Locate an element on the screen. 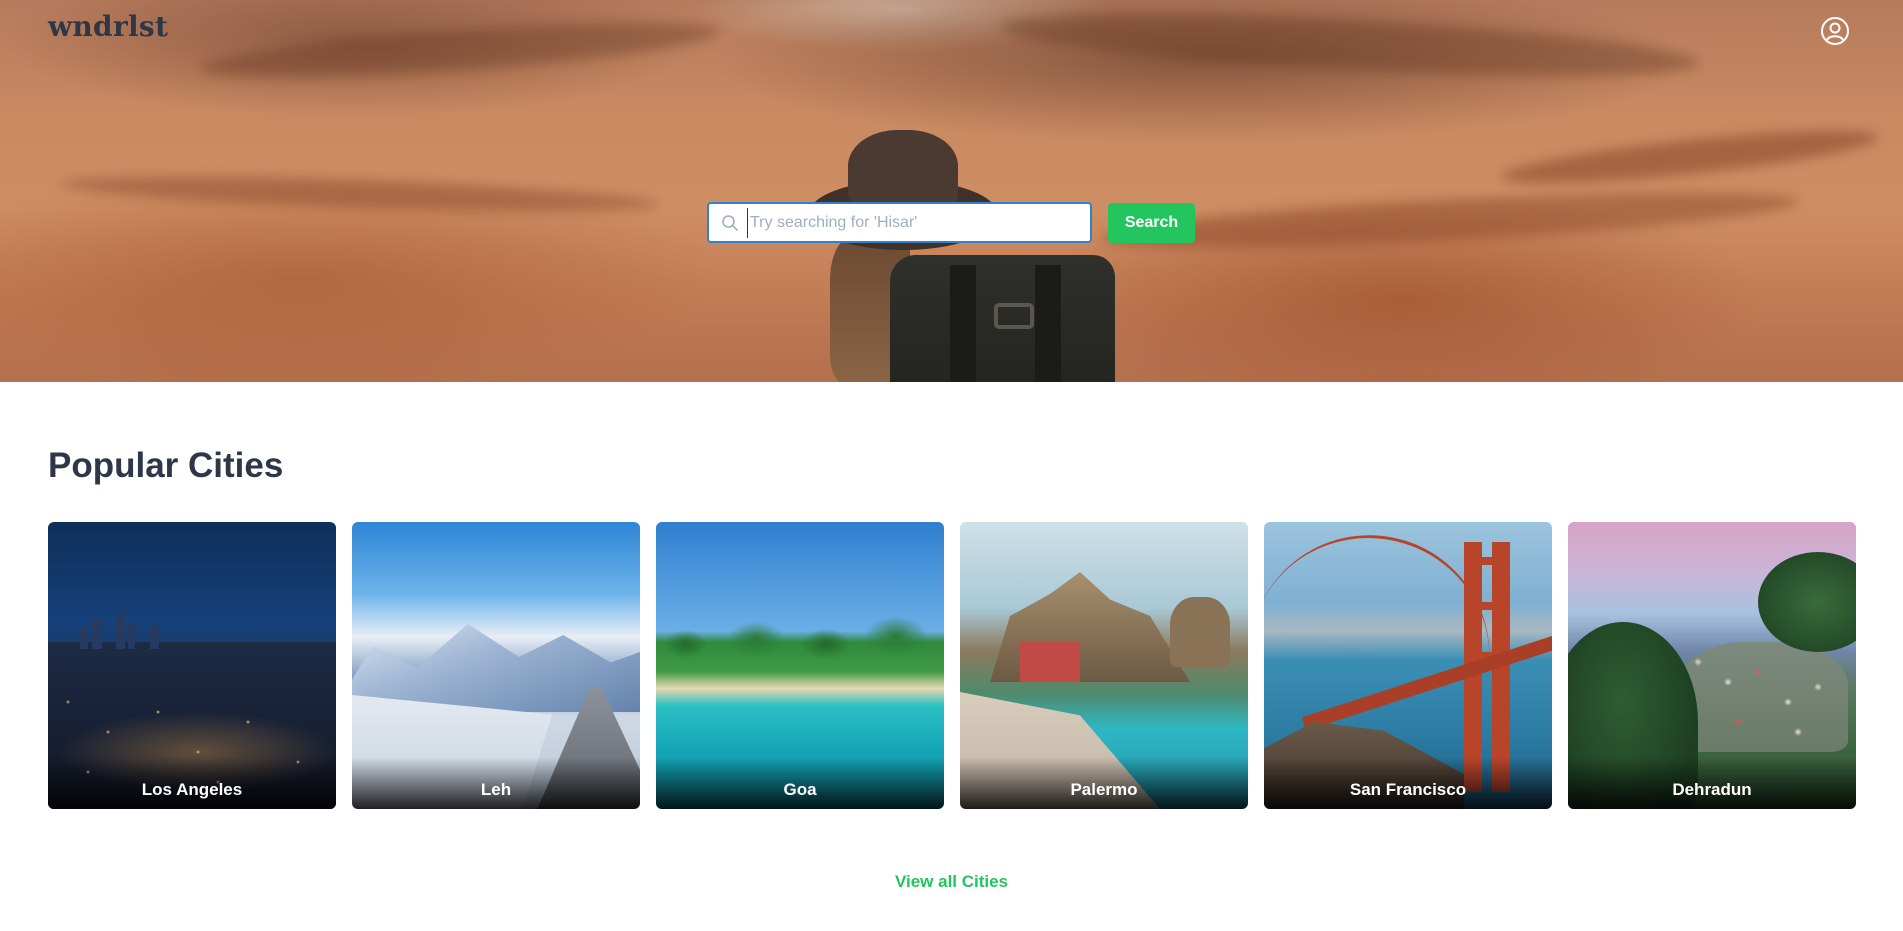 The height and width of the screenshot is (931, 1903). popular-cities-title: Popular Cities is located at coordinates (166, 465).